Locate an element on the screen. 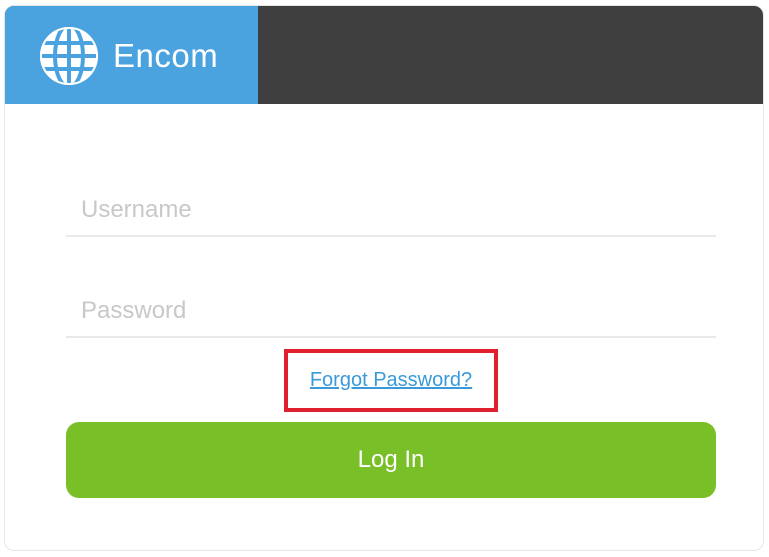  username-input is located at coordinates (391, 210).